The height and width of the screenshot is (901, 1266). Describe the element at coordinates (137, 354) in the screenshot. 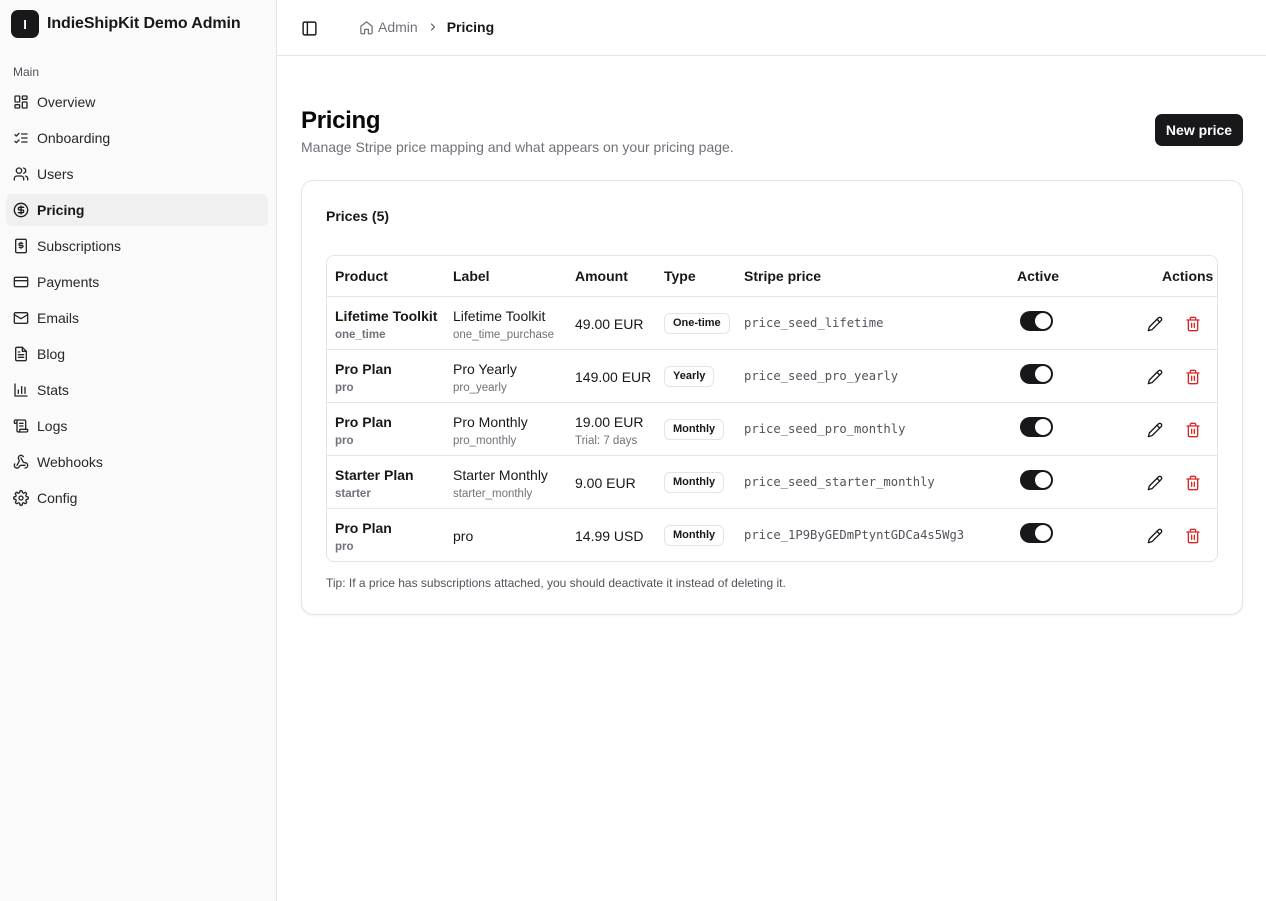

I see `sidebar-item-blog: Blog` at that location.